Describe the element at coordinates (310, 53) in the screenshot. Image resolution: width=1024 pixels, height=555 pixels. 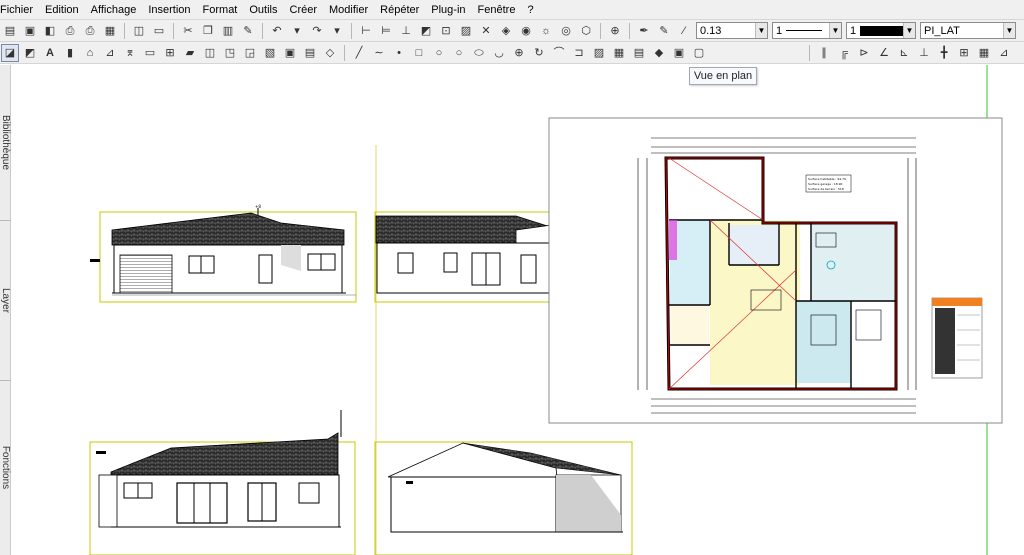
I see `cabinet-icon: ▤` at that location.